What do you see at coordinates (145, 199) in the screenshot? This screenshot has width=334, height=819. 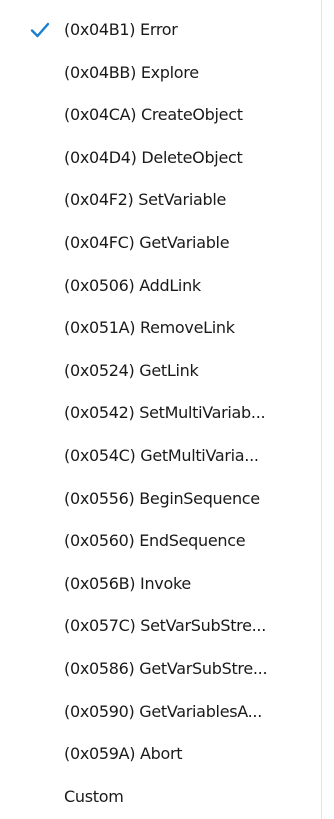 I see `menu-item-label: (0x04F2) SetVariable` at bounding box center [145, 199].